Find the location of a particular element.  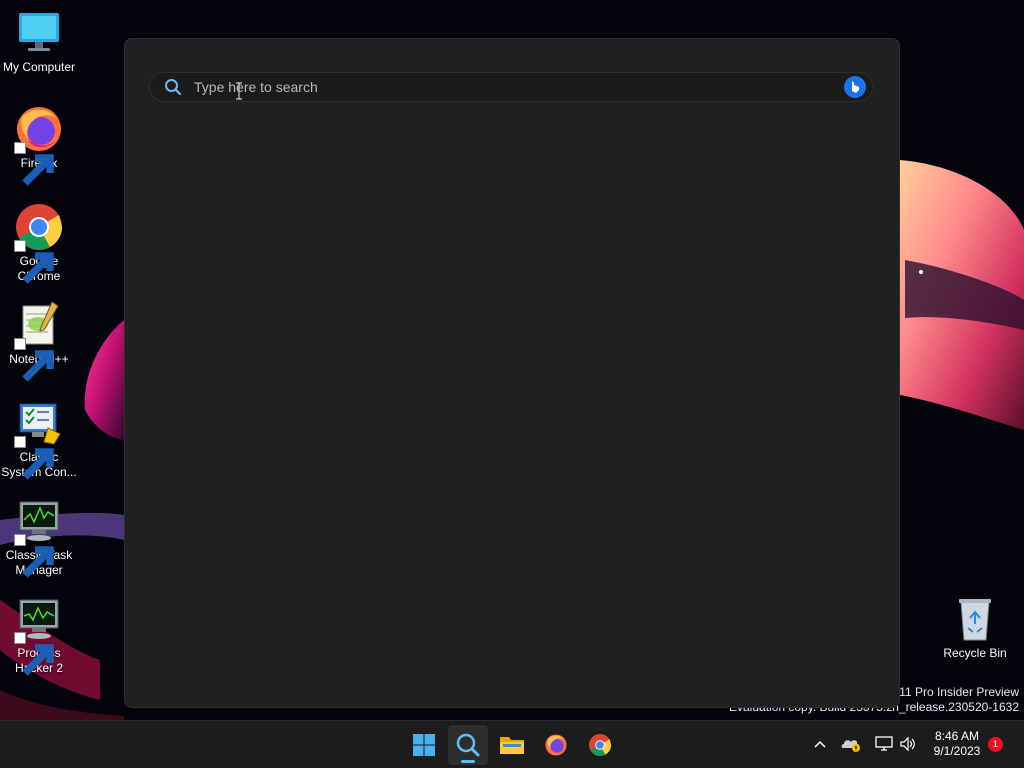

system-config-icon is located at coordinates (39, 439).